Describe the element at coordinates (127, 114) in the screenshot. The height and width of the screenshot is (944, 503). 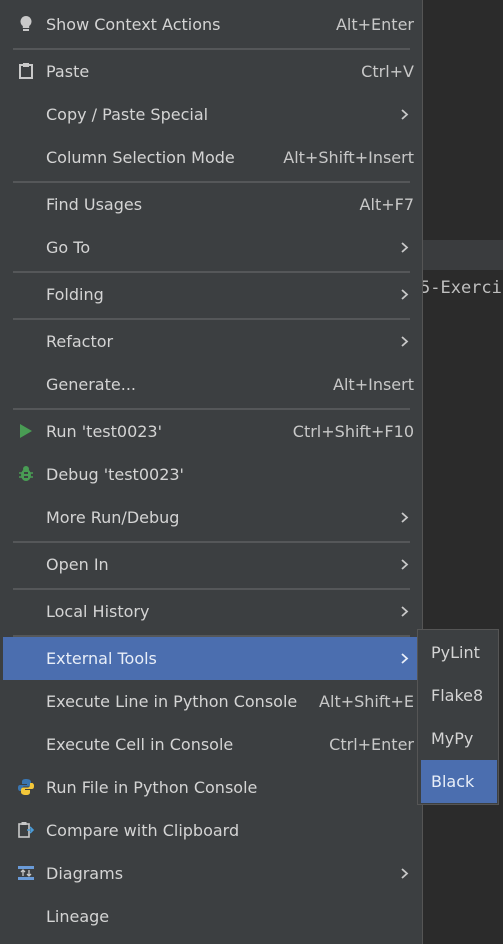
I see `menu-item-label: Copy / Paste Special` at that location.